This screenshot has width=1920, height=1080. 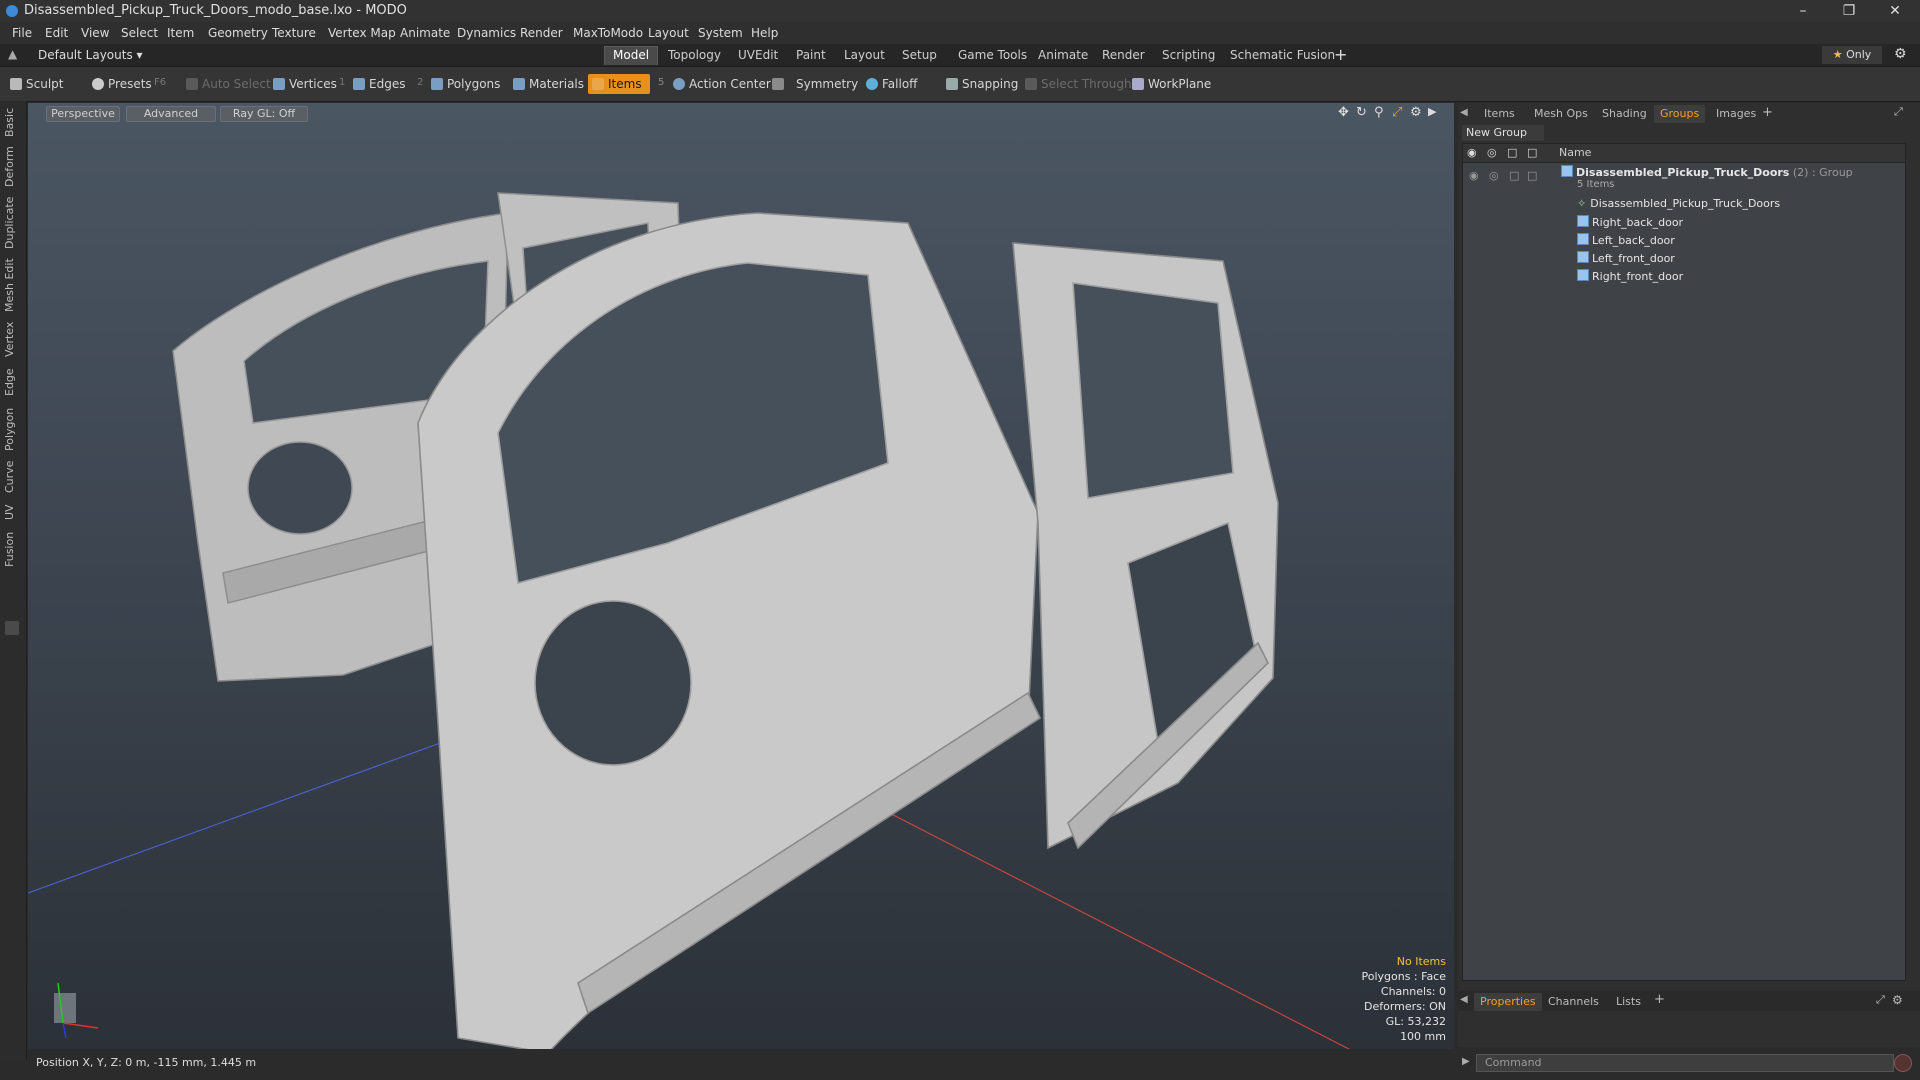 What do you see at coordinates (1282, 55) in the screenshot?
I see `tab-schematic-fusion: Schematic Fusion` at bounding box center [1282, 55].